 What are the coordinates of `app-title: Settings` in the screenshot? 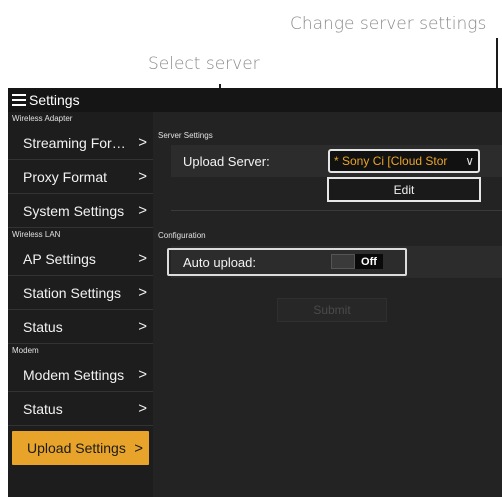 It's located at (54, 100).